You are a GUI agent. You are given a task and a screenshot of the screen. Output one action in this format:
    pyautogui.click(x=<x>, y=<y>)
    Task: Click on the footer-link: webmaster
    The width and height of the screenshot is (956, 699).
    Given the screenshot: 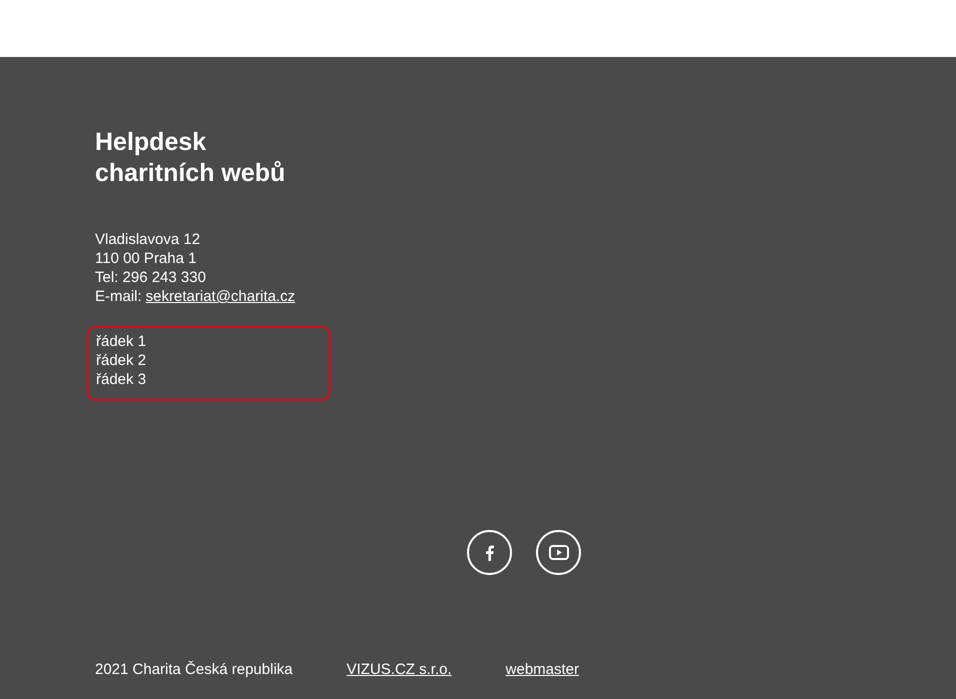 What is the action you would take?
    pyautogui.click(x=542, y=669)
    